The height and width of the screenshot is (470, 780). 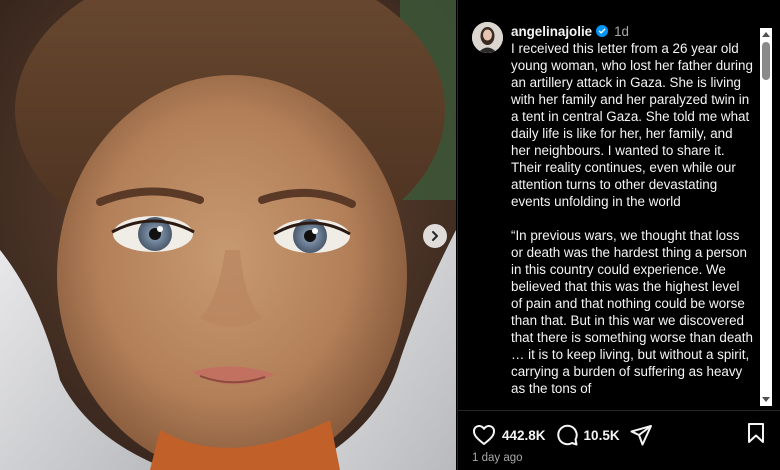 I want to click on save-button, so click(x=756, y=435).